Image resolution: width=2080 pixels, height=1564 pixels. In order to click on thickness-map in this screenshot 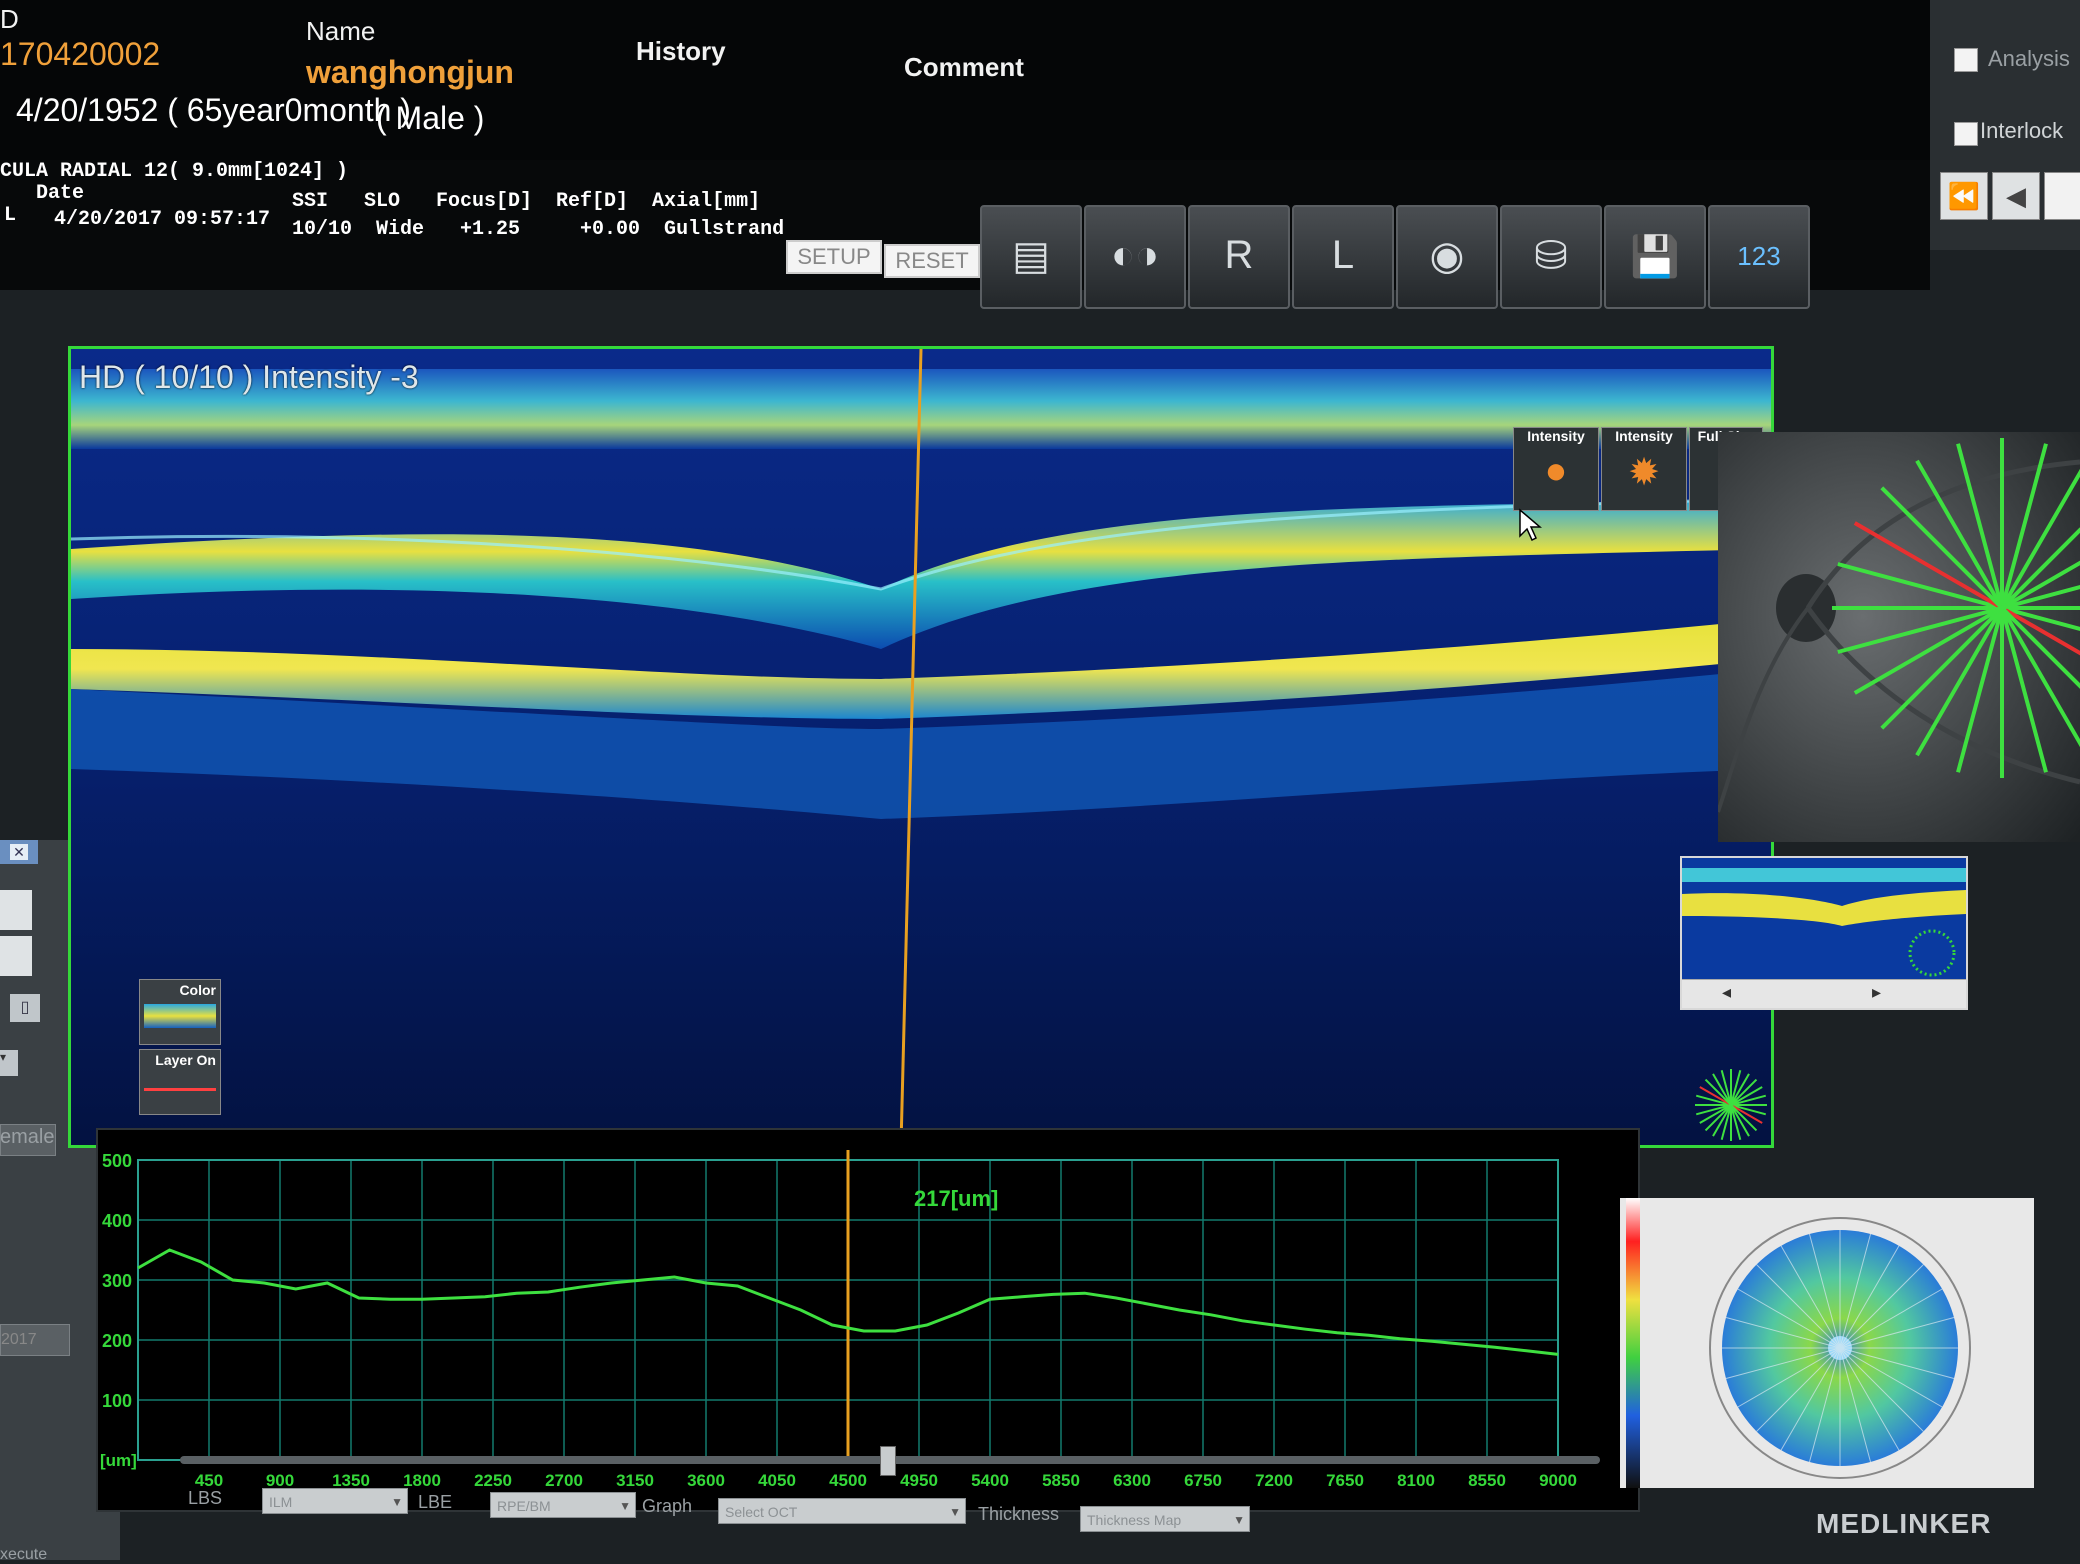, I will do `click(1827, 1343)`.